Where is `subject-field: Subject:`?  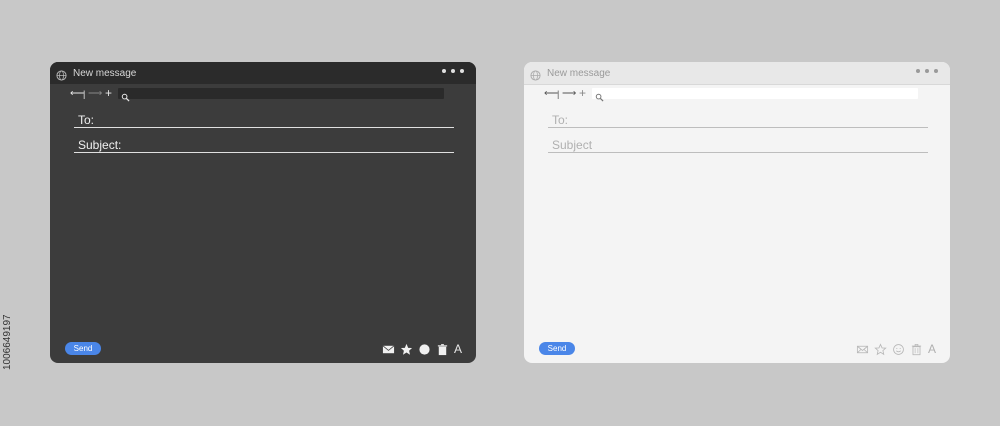
subject-field: Subject: is located at coordinates (264, 145).